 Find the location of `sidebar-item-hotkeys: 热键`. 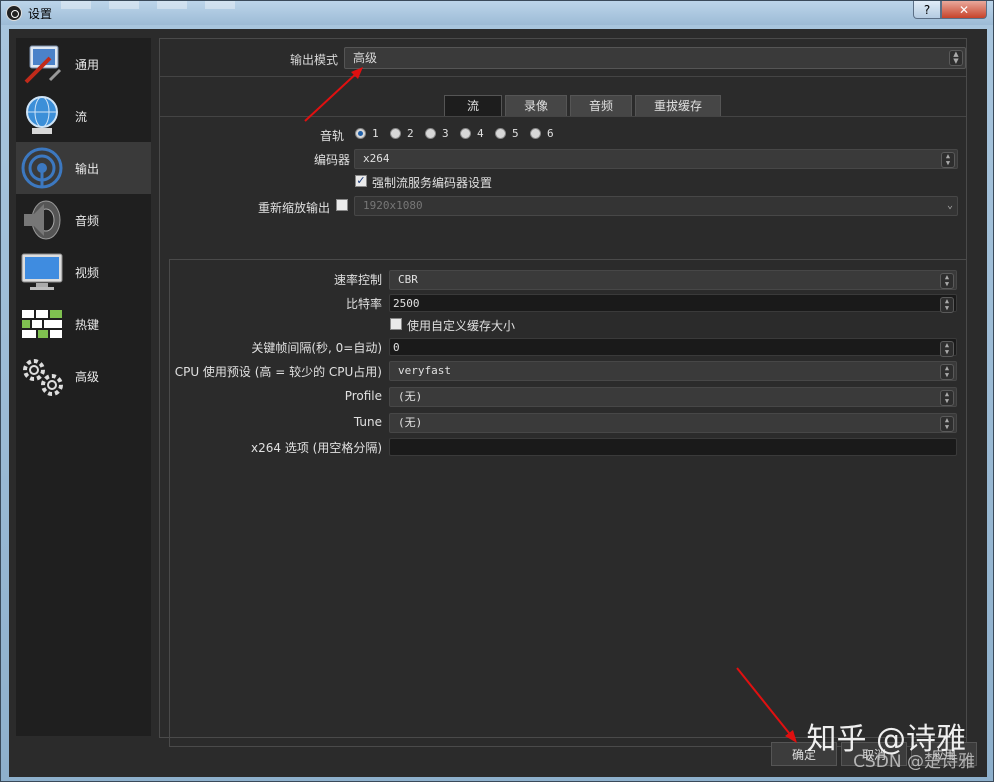

sidebar-item-hotkeys: 热键 is located at coordinates (83, 324).